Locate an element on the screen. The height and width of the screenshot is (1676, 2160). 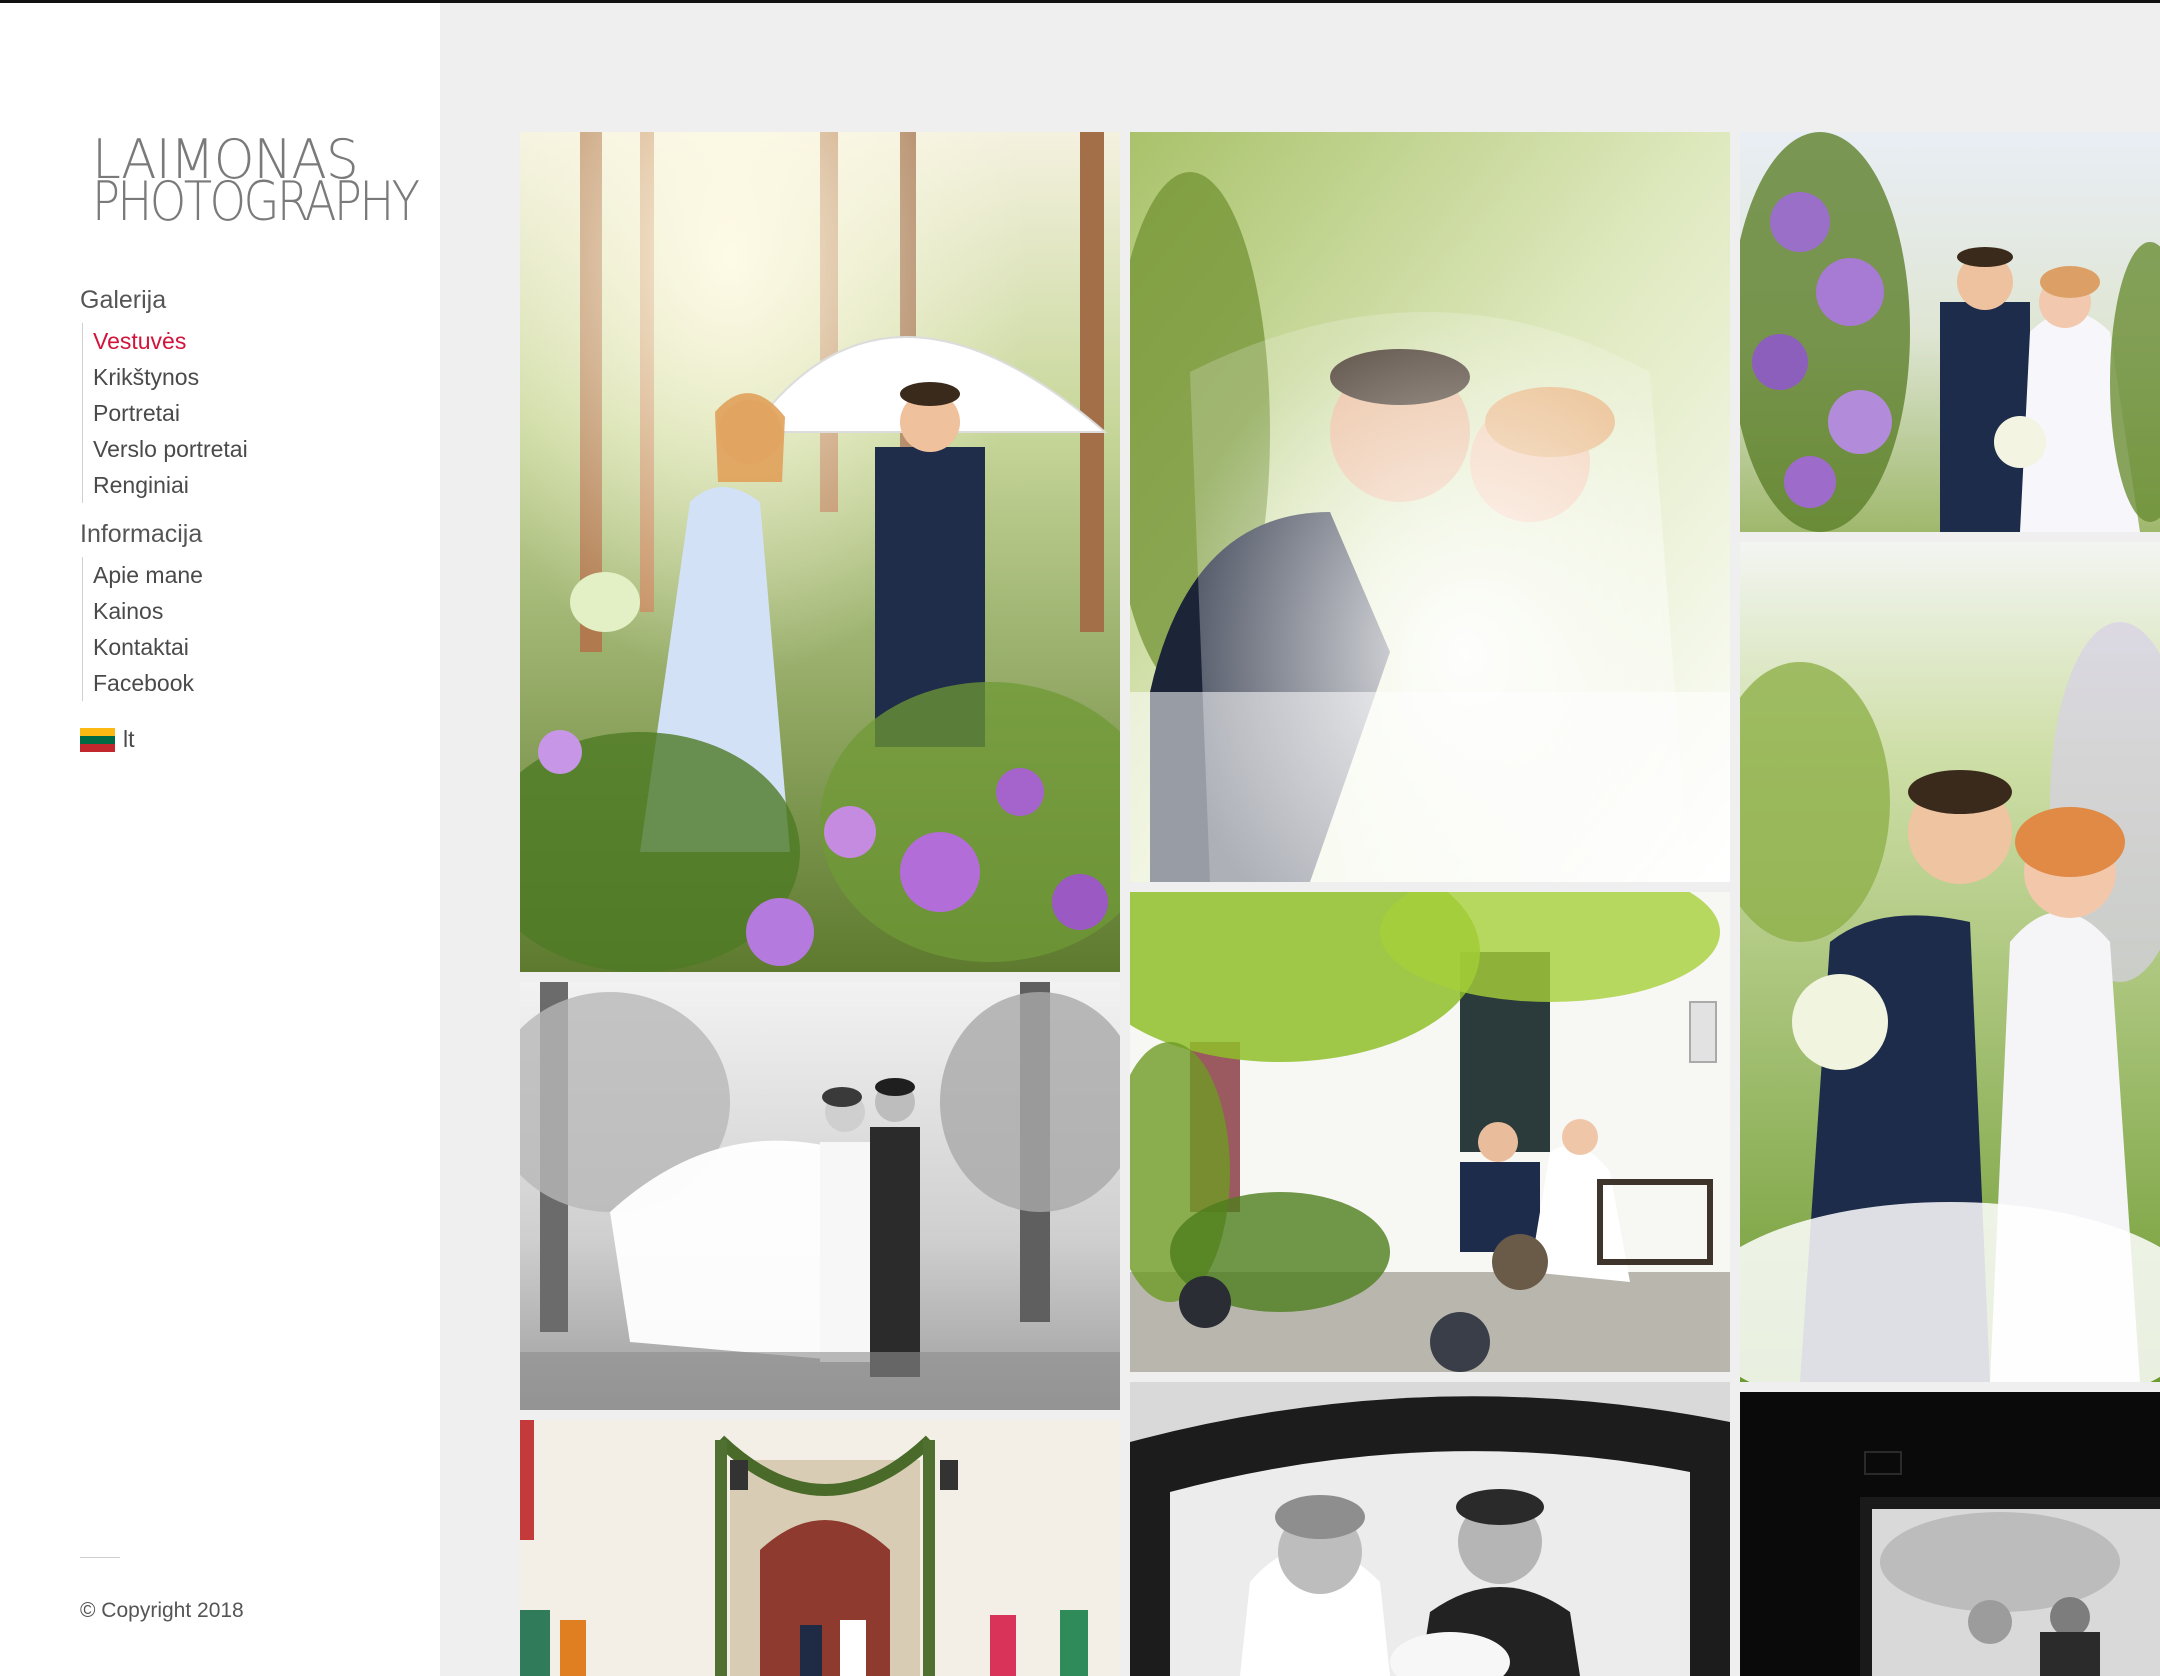
nav-item-portretai: Portretai is located at coordinates (170, 413).